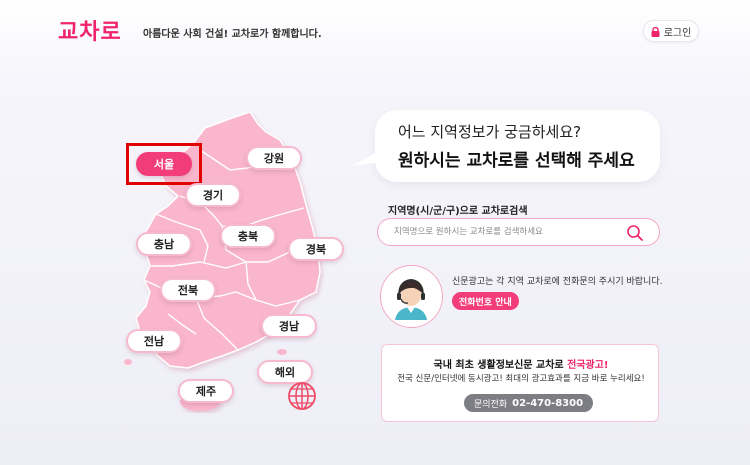  What do you see at coordinates (302, 396) in the screenshot?
I see `globe-icon` at bounding box center [302, 396].